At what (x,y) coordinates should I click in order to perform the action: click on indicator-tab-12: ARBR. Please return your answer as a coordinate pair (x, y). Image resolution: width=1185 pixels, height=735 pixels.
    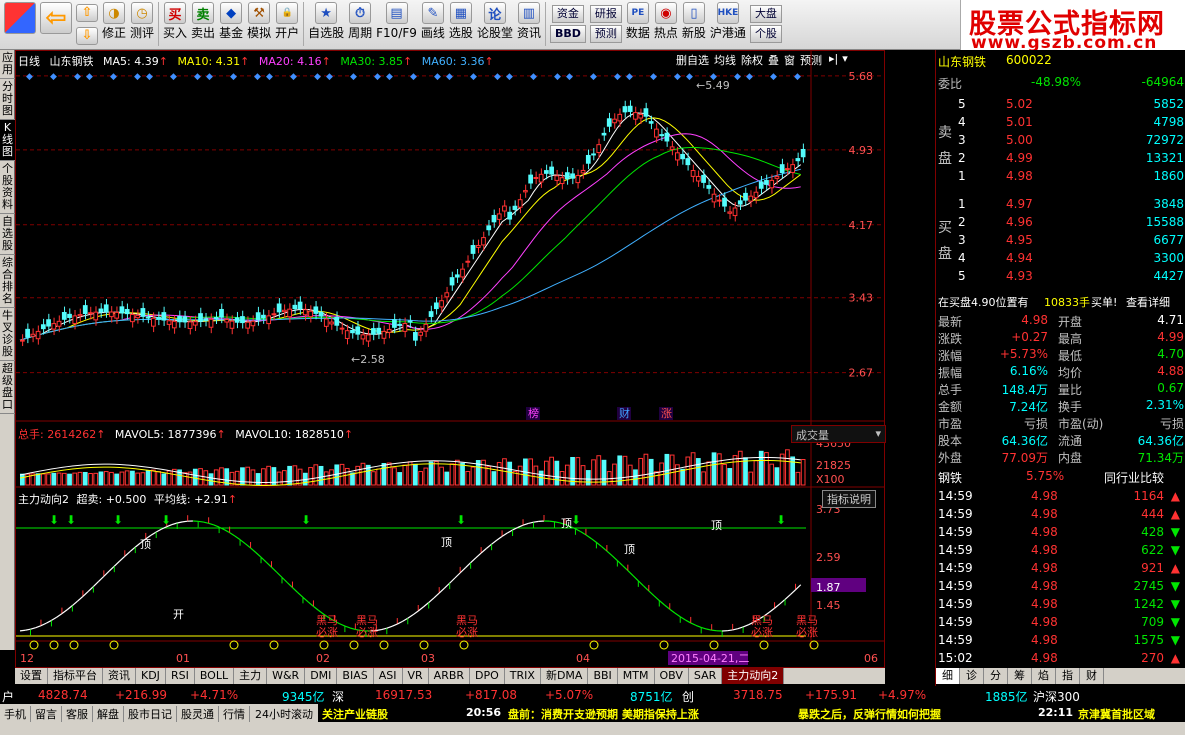
    Looking at the image, I should click on (450, 676).